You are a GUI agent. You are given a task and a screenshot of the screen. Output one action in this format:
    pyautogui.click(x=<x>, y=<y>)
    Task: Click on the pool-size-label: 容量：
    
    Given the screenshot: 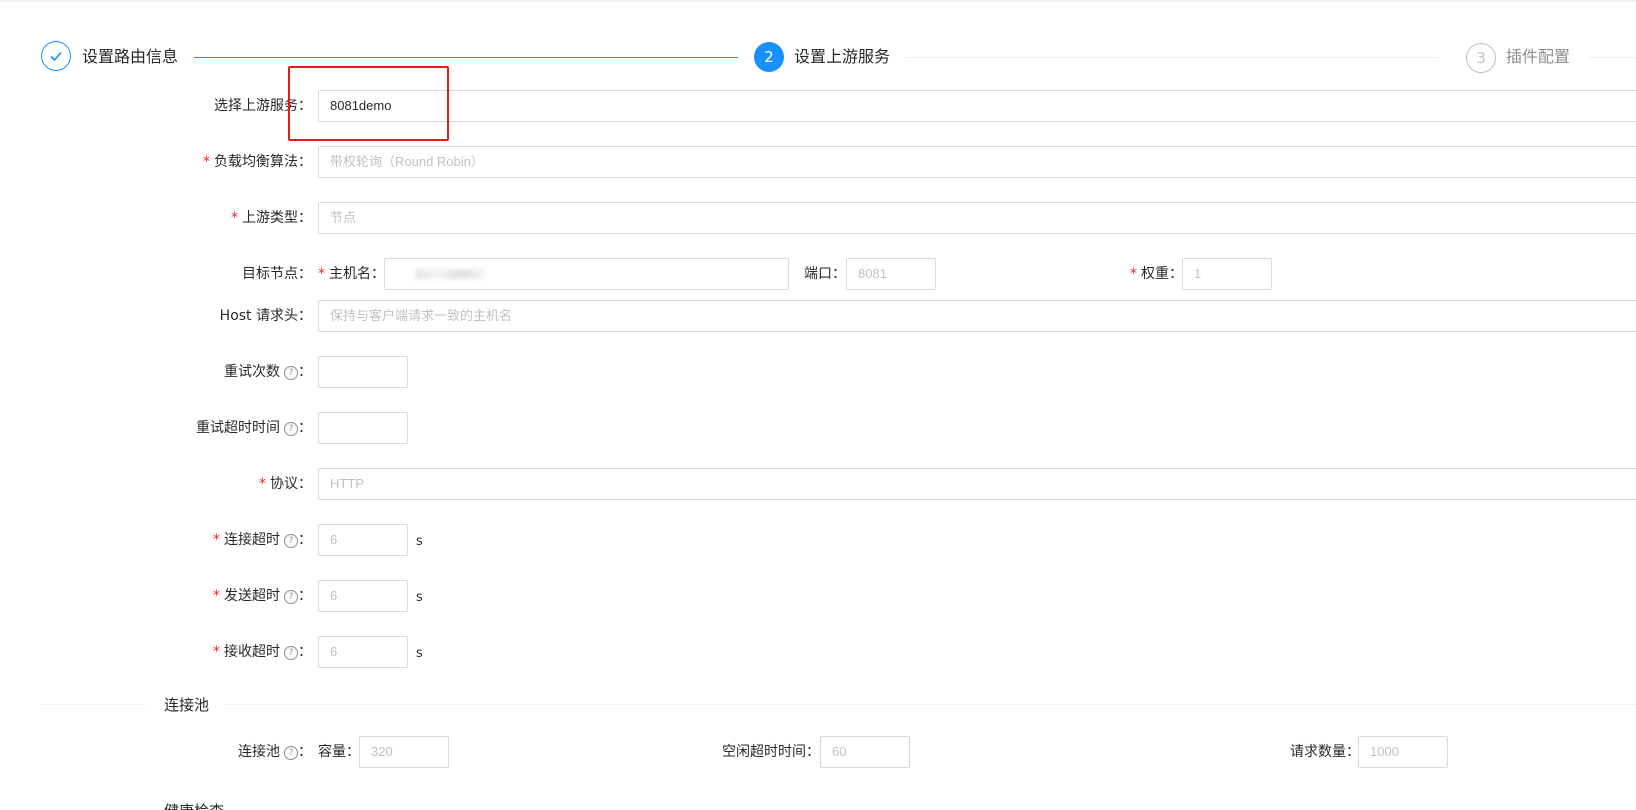 What is the action you would take?
    pyautogui.click(x=339, y=752)
    